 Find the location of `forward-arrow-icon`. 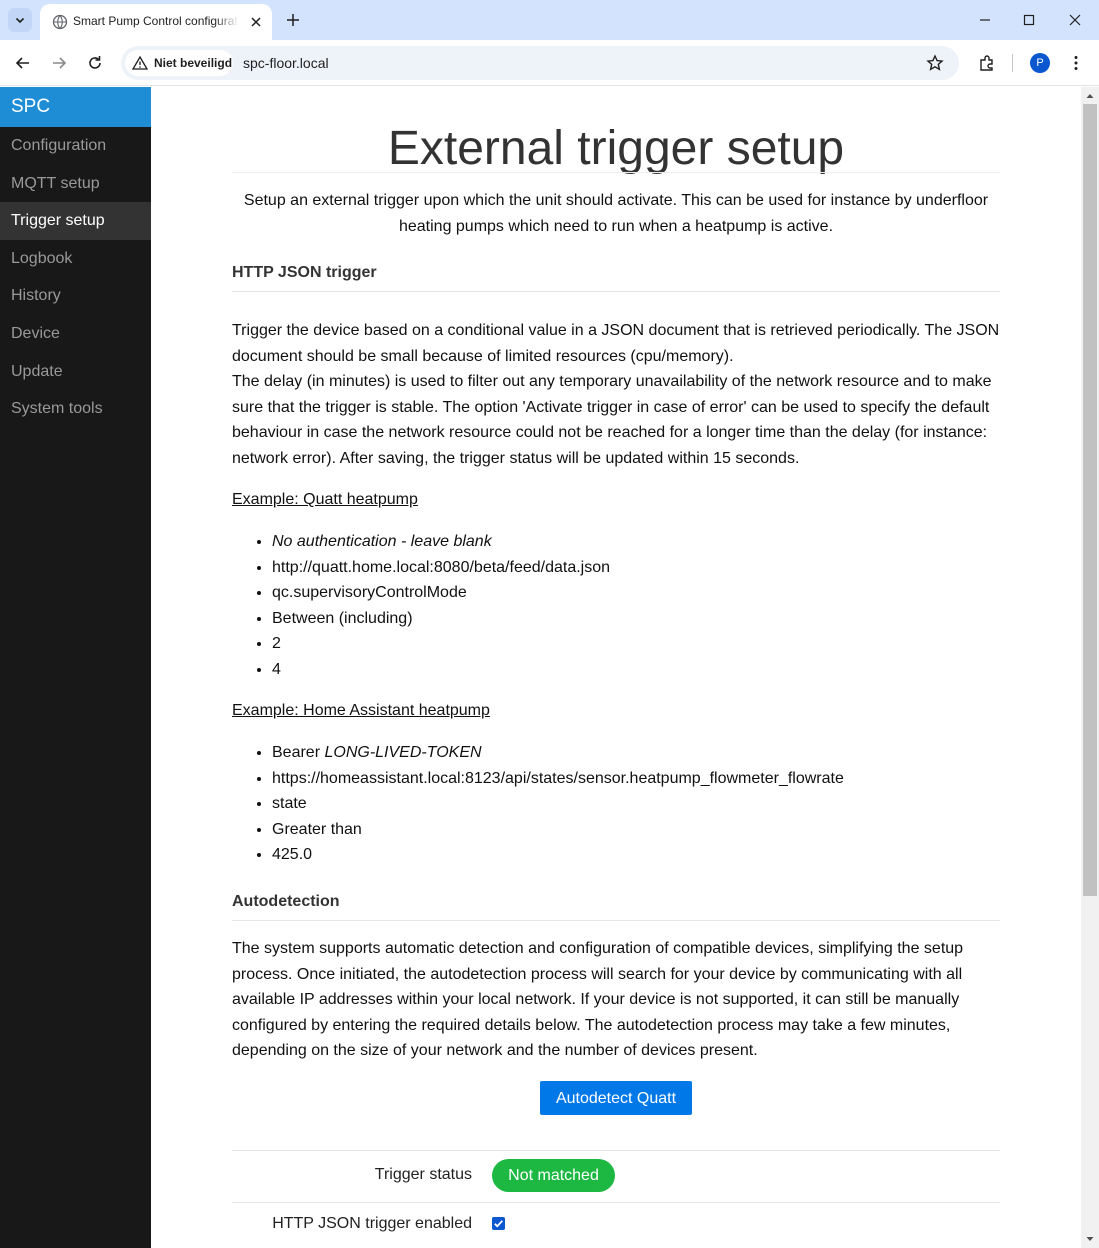

forward-arrow-icon is located at coordinates (59, 63).